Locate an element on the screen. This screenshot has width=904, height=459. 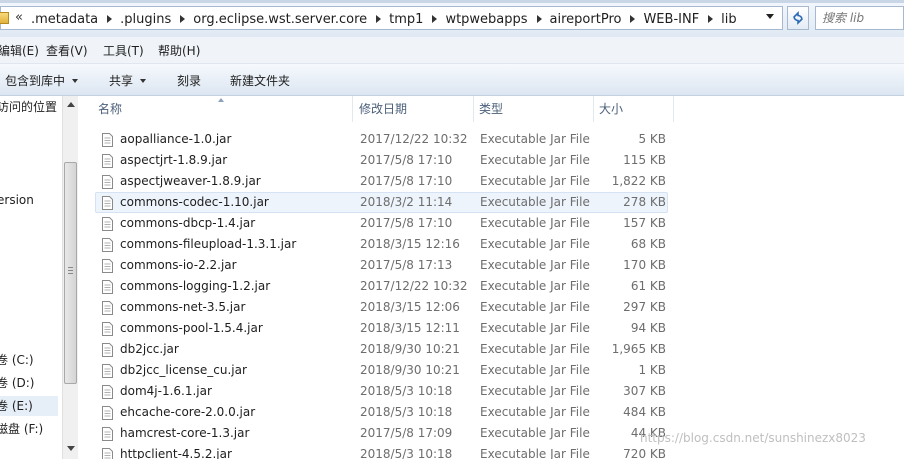
scroll-down-icon is located at coordinates (71, 448).